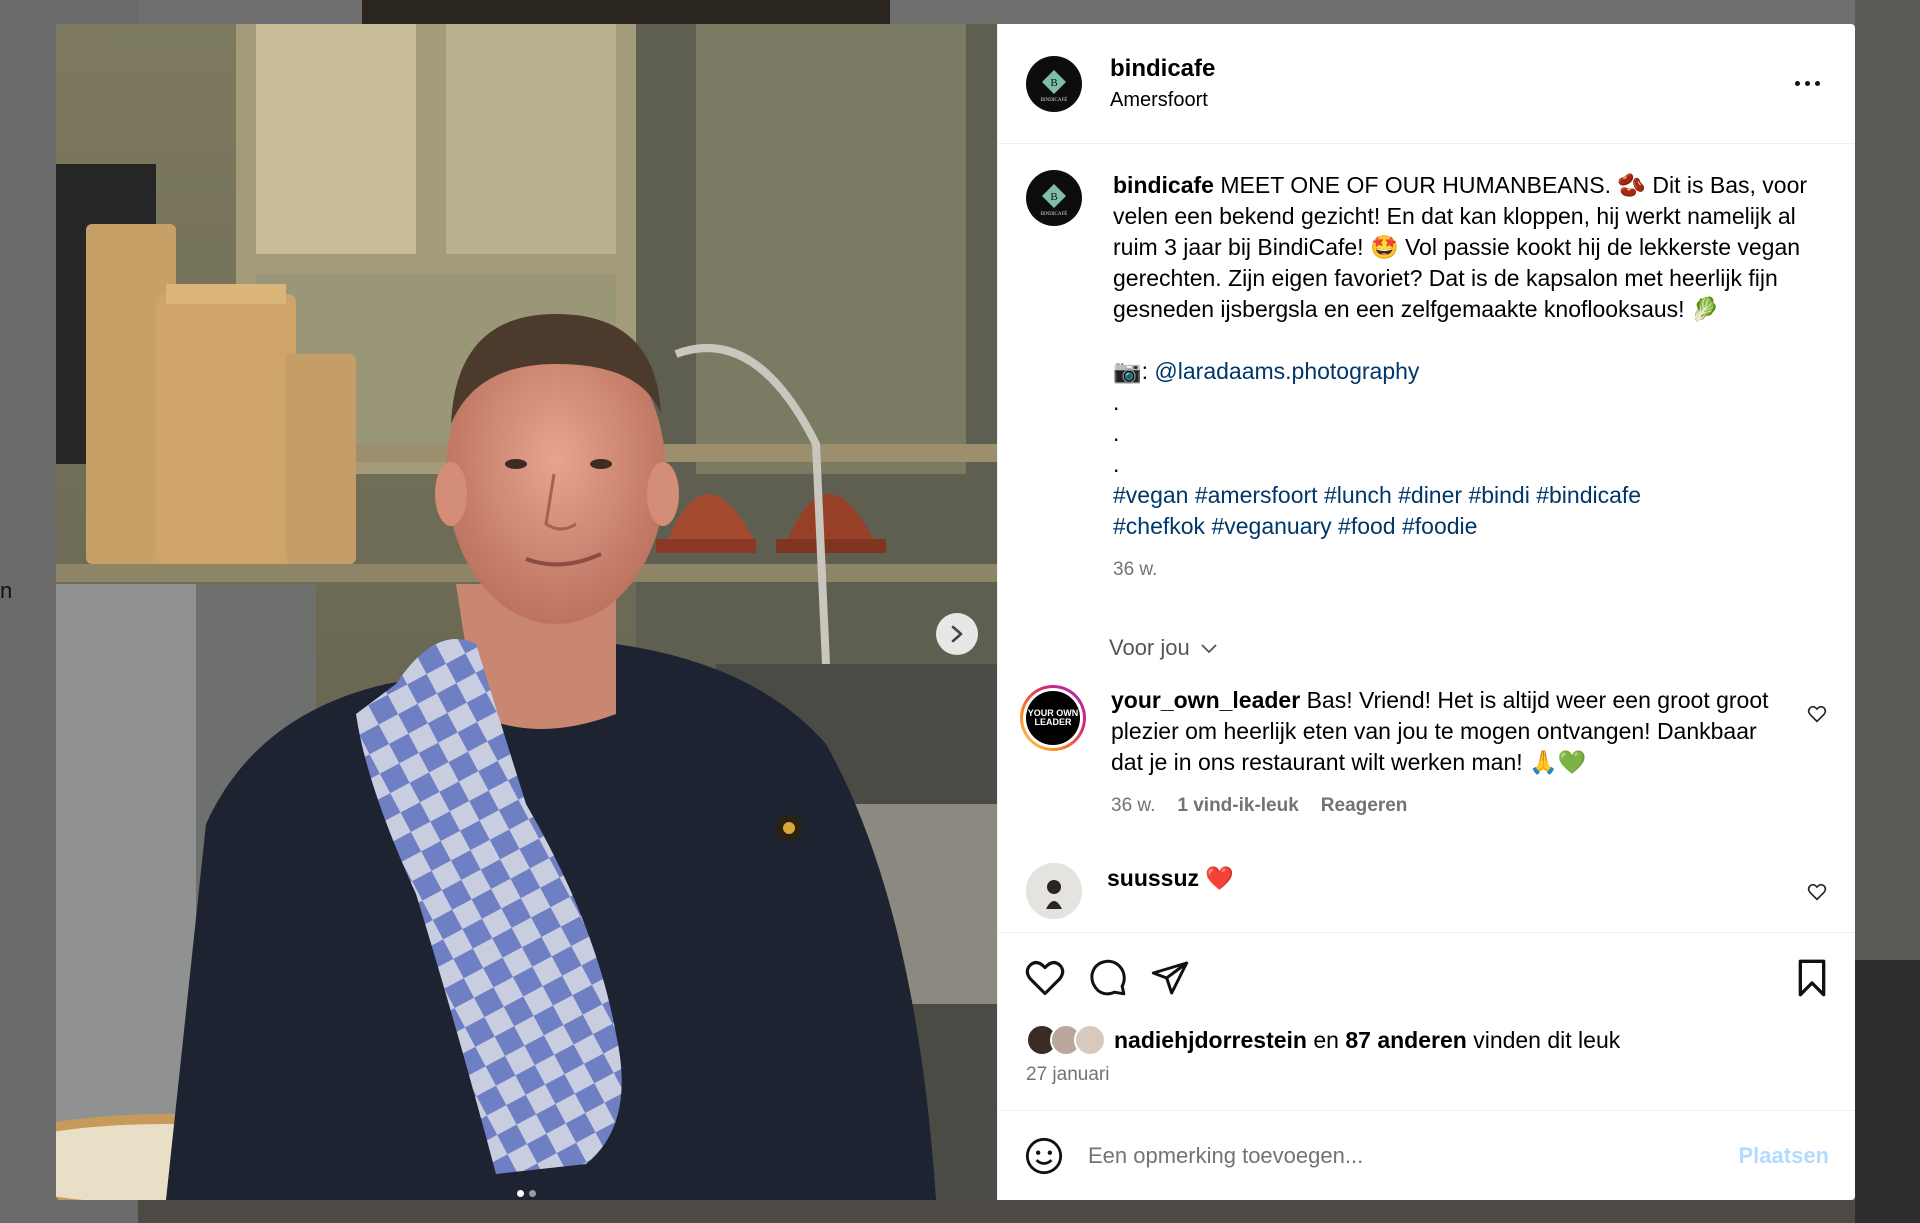 Image resolution: width=1920 pixels, height=1223 pixels. What do you see at coordinates (1163, 185) in the screenshot?
I see `caption-username: bindicafe` at bounding box center [1163, 185].